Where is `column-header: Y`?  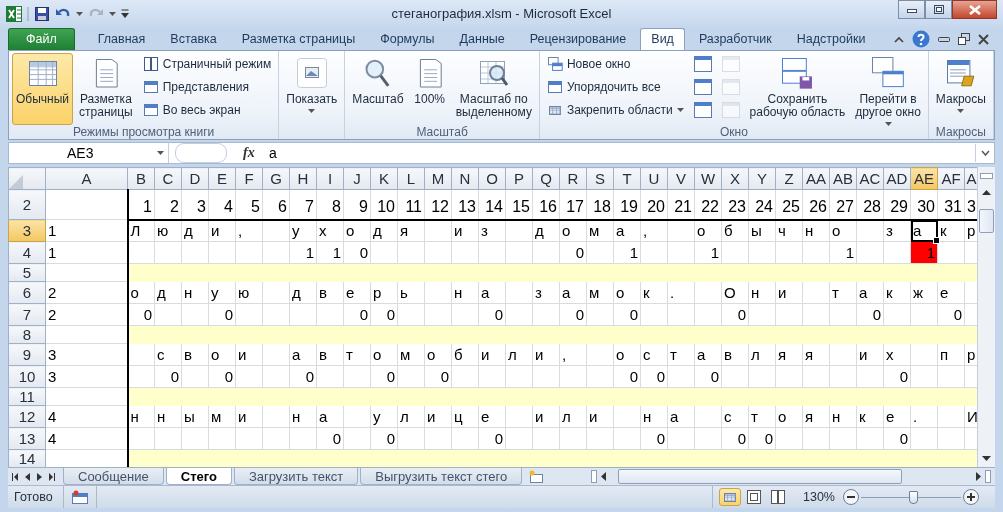 column-header: Y is located at coordinates (762, 178).